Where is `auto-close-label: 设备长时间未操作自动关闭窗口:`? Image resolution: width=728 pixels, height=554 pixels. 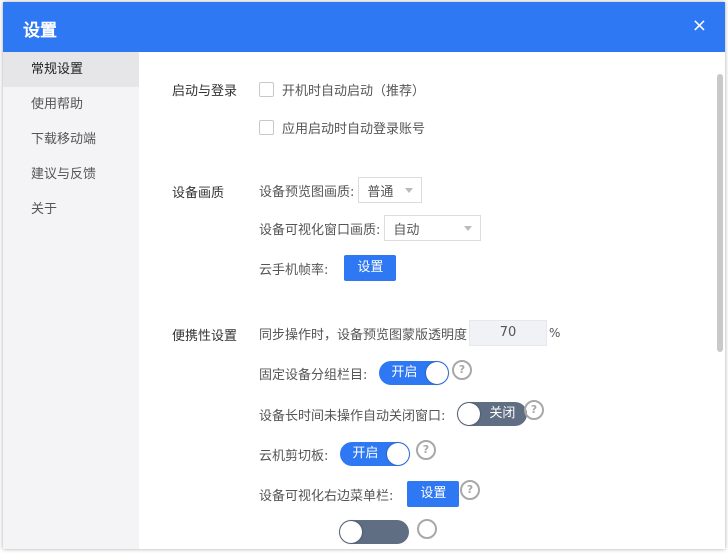 auto-close-label: 设备长时间未操作自动关闭窗口: is located at coordinates (352, 416).